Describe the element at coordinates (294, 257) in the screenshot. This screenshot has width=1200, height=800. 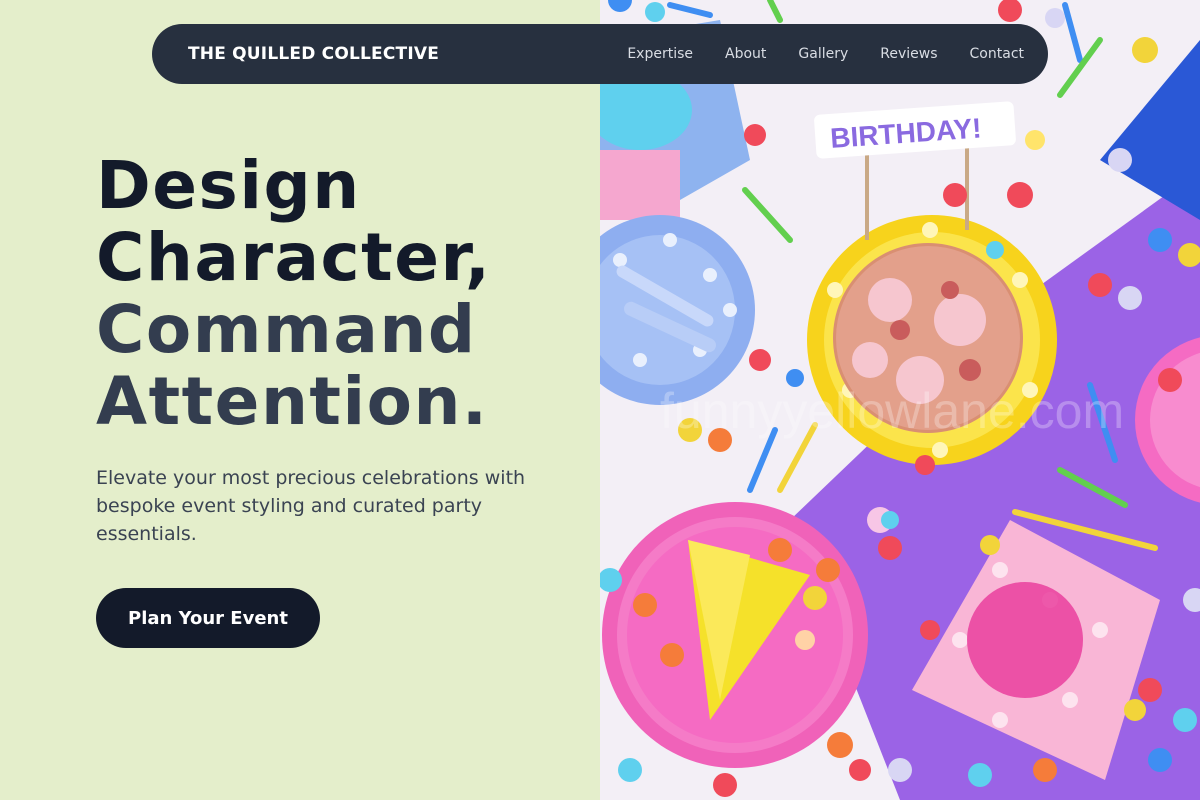
I see `headline-line-2: Character,` at that location.